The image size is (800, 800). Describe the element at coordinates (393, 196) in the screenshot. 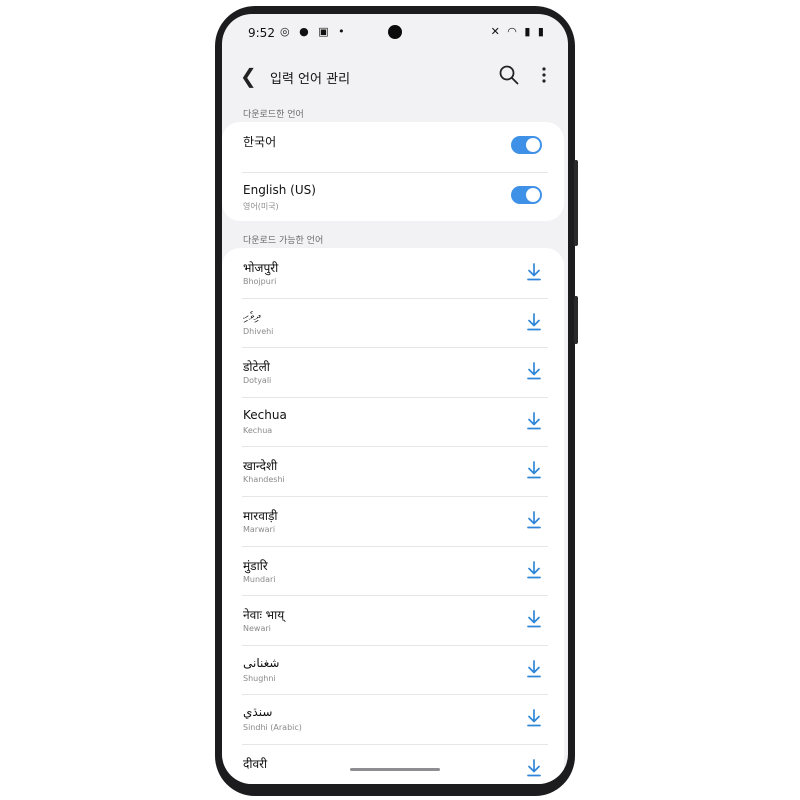

I see `list-item: English (US) 영어(미국)` at that location.